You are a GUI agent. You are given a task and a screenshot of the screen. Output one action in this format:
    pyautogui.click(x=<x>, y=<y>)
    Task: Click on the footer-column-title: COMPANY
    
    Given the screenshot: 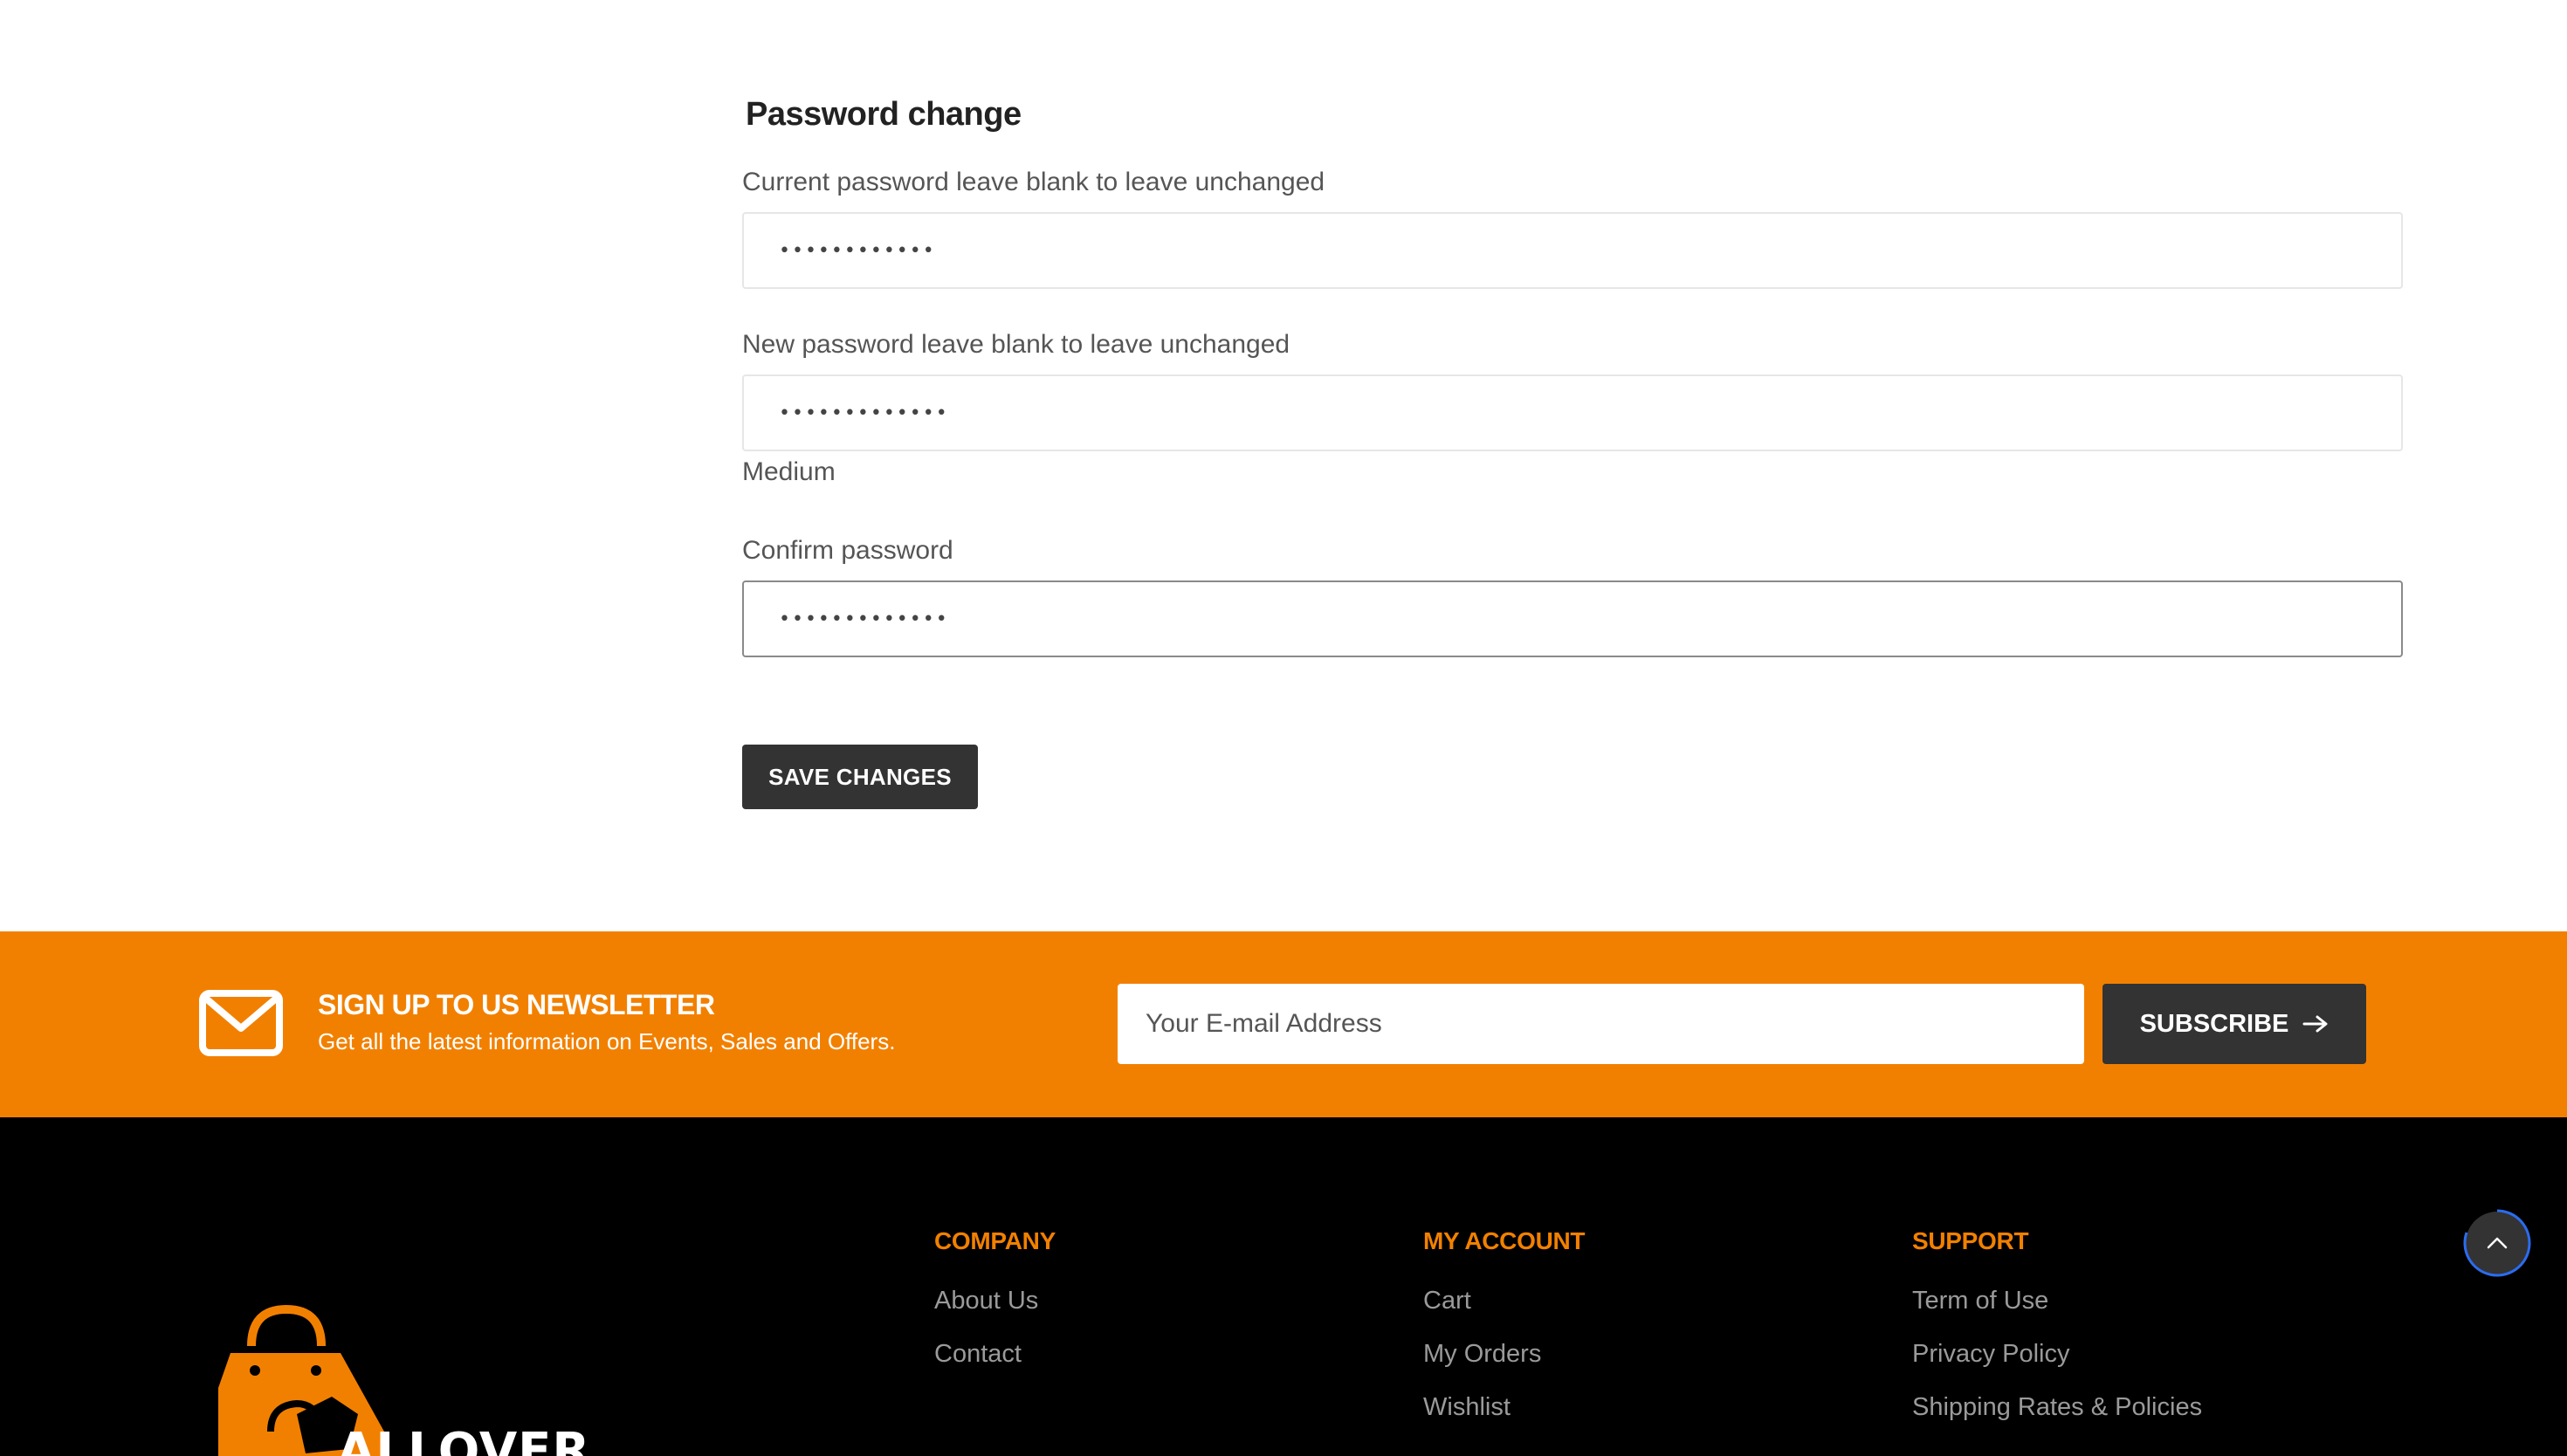 What is the action you would take?
    pyautogui.click(x=995, y=1240)
    